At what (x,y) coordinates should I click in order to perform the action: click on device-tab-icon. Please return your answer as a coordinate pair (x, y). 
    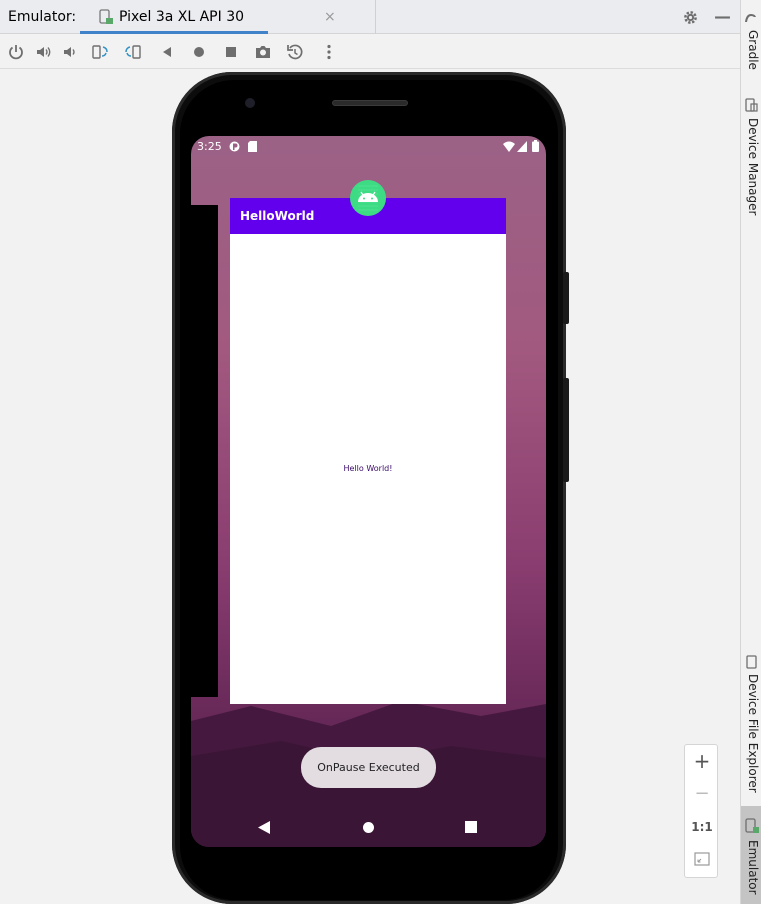
    Looking at the image, I should click on (106, 16).